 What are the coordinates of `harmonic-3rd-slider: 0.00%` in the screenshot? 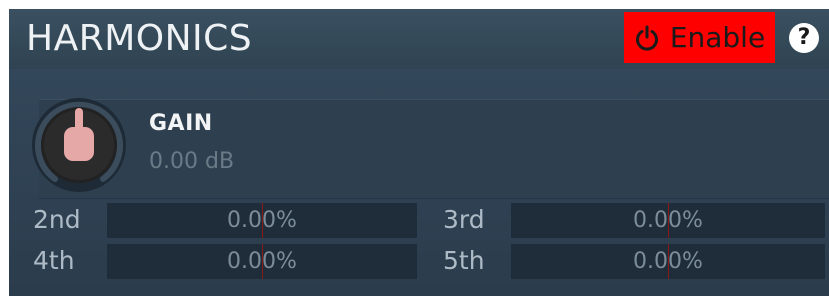 It's located at (668, 220).